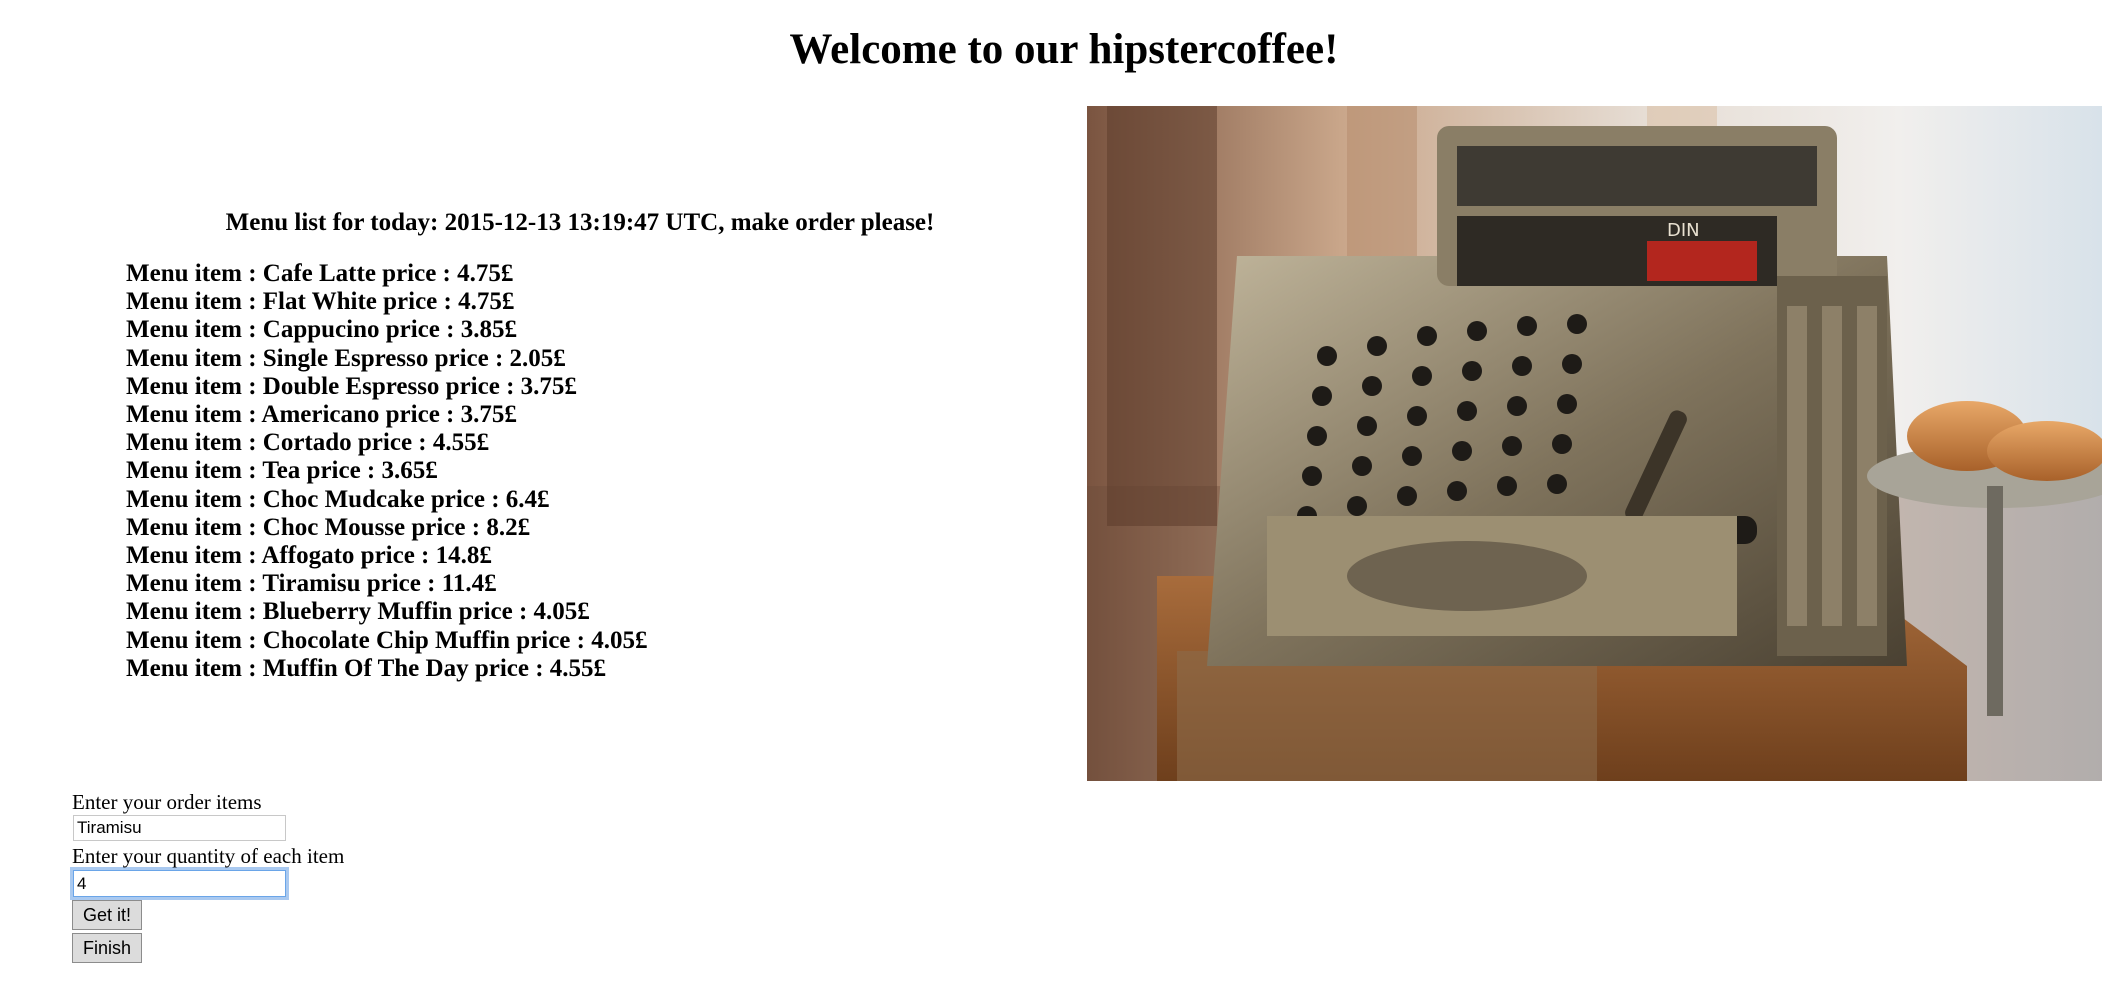 The height and width of the screenshot is (988, 2128). What do you see at coordinates (107, 948) in the screenshot?
I see `finish-button: Finish` at bounding box center [107, 948].